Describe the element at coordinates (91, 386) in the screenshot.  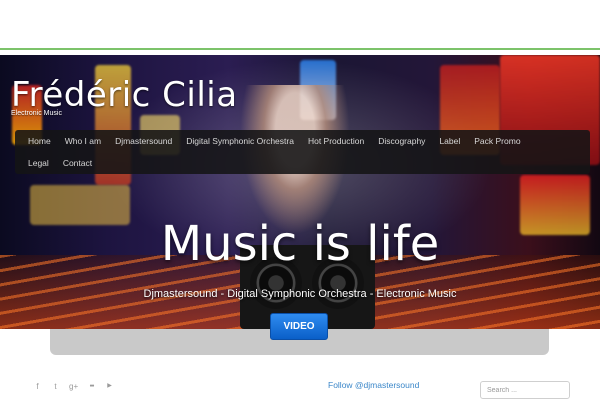
I see `flickr-icon: ●●` at that location.